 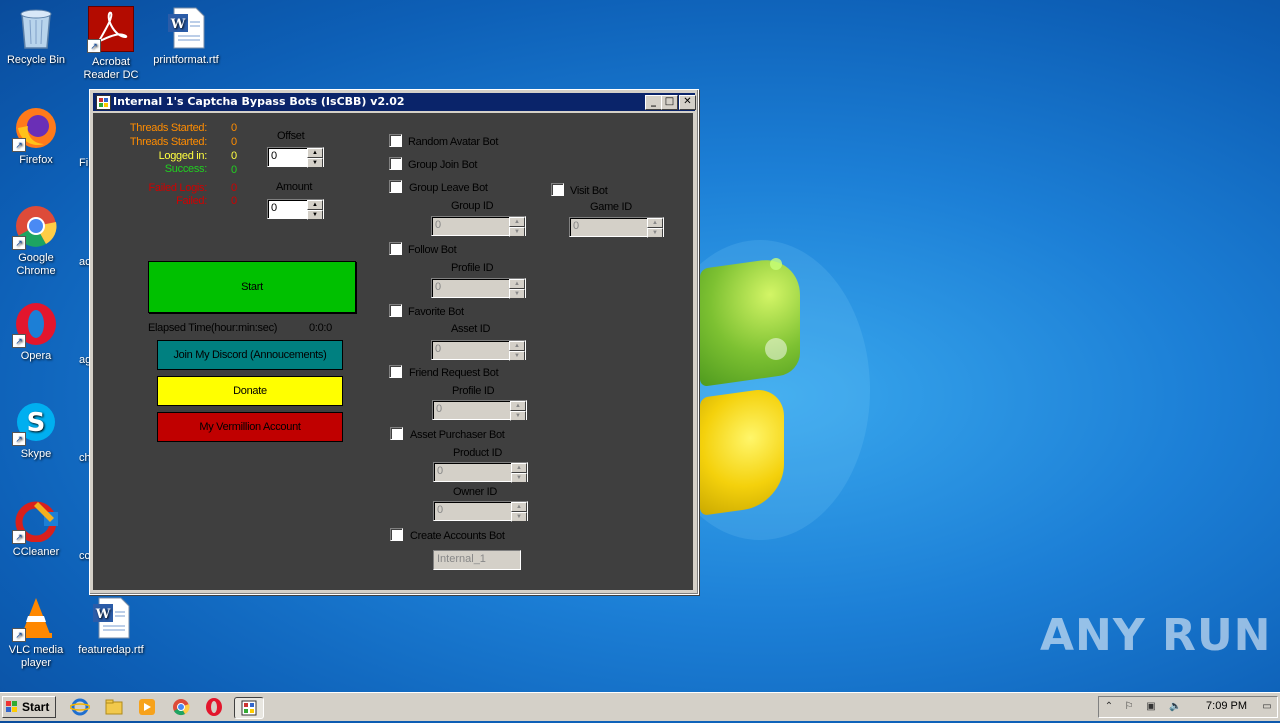 What do you see at coordinates (191, 201) in the screenshot?
I see `stat-label-failed: Failed:` at bounding box center [191, 201].